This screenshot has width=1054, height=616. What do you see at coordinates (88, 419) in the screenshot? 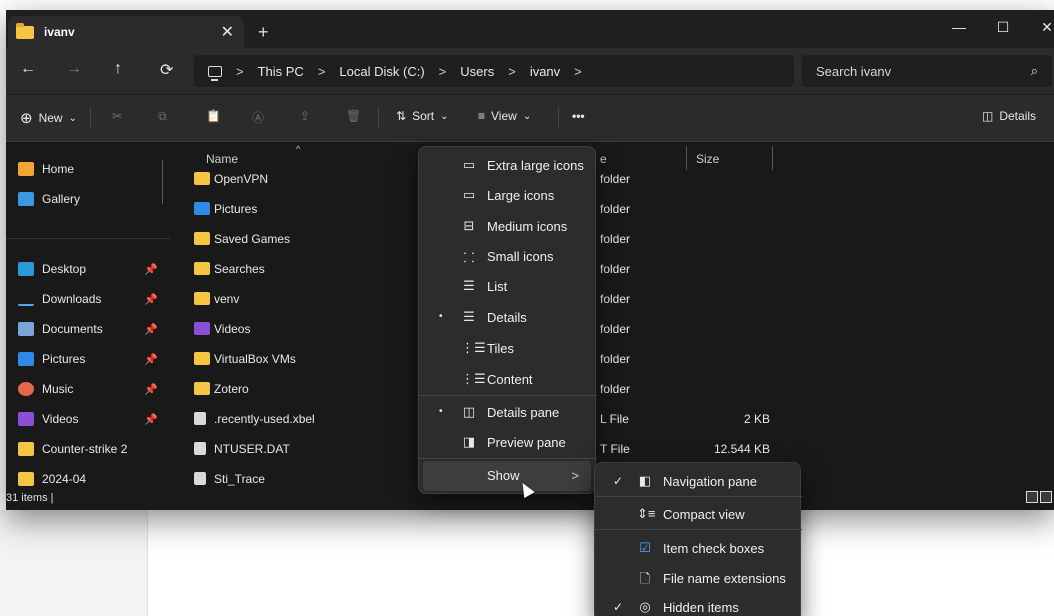
I see `sidebar-item-videos: Videos 📌` at bounding box center [88, 419].